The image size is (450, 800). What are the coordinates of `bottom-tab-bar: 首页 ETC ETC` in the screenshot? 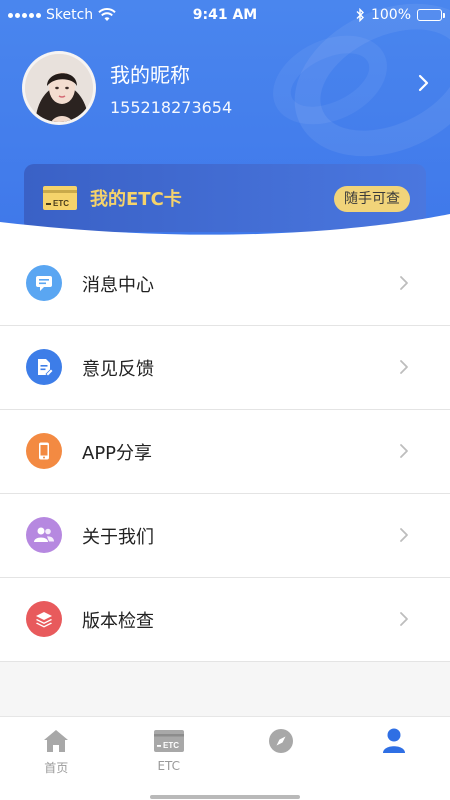 It's located at (225, 758).